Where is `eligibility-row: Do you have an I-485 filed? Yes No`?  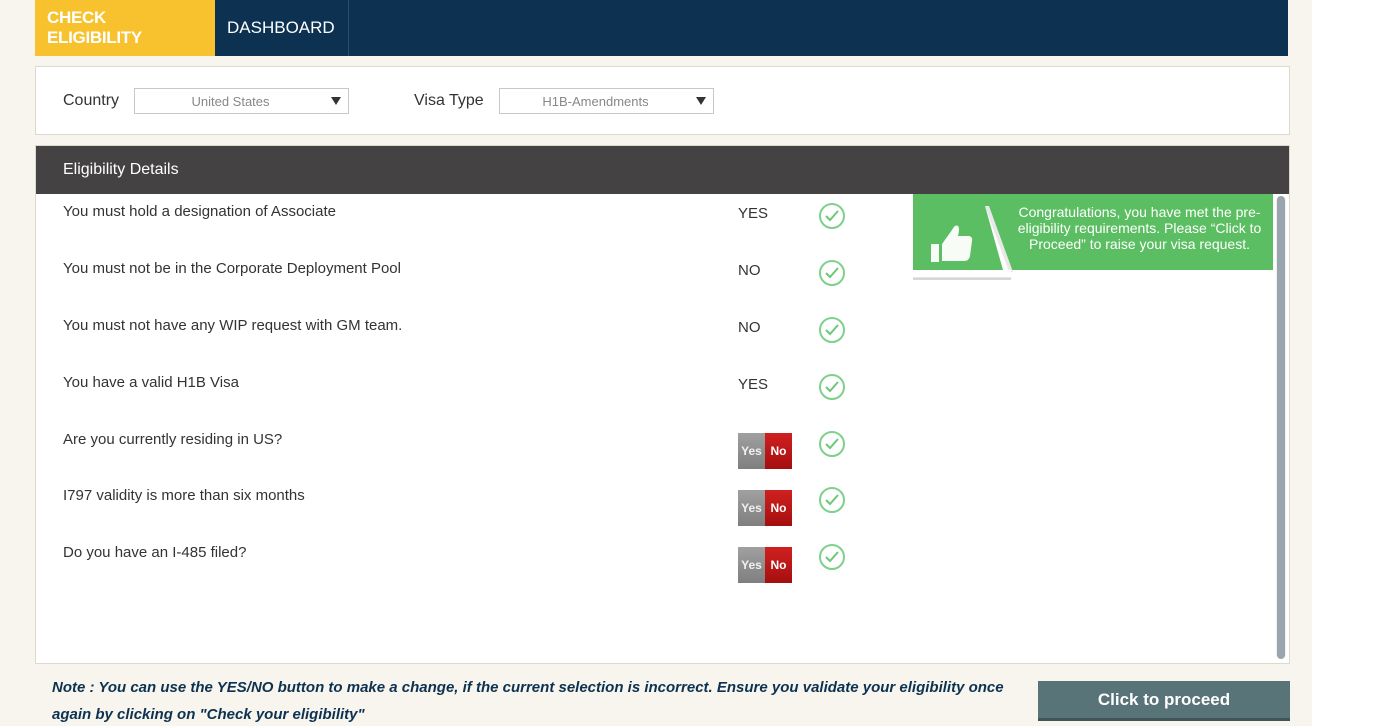 eligibility-row: Do you have an I-485 filed? Yes No is located at coordinates (656, 564).